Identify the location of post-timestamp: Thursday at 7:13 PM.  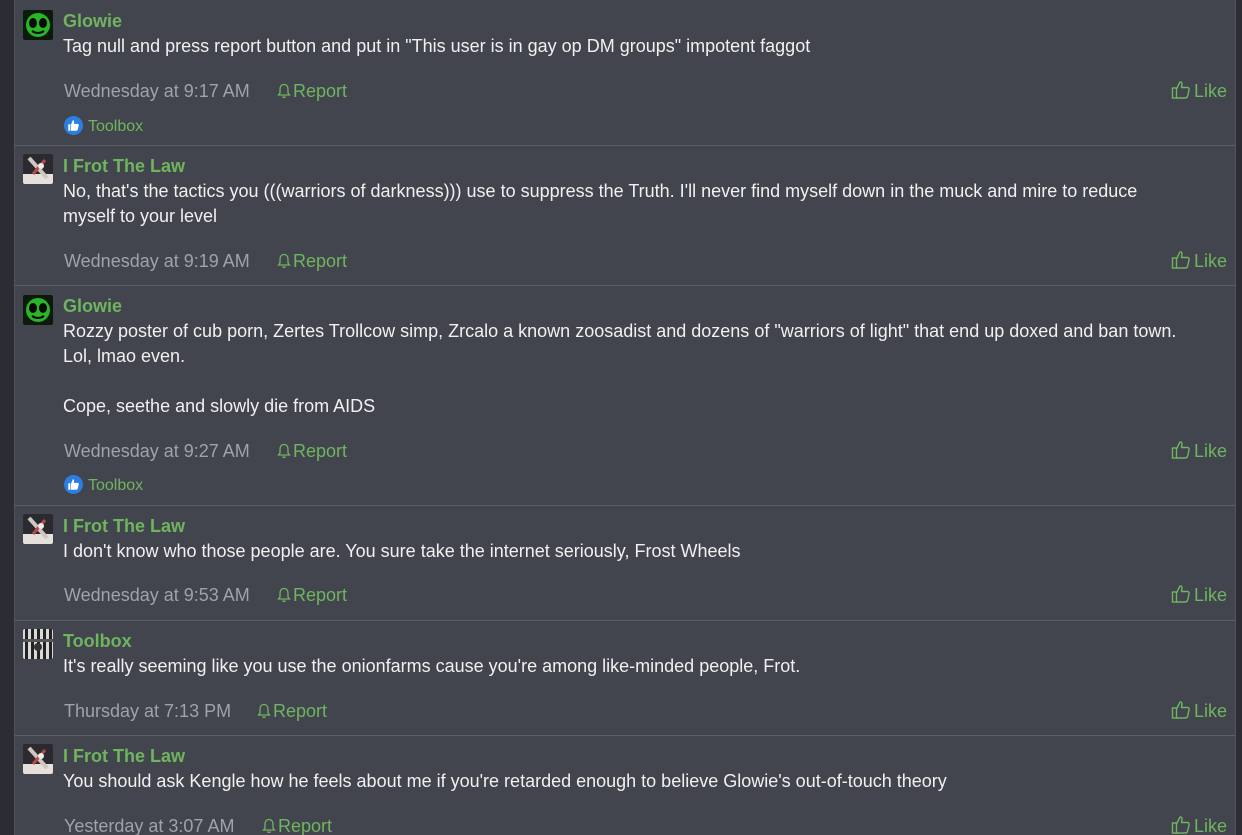
(147, 711).